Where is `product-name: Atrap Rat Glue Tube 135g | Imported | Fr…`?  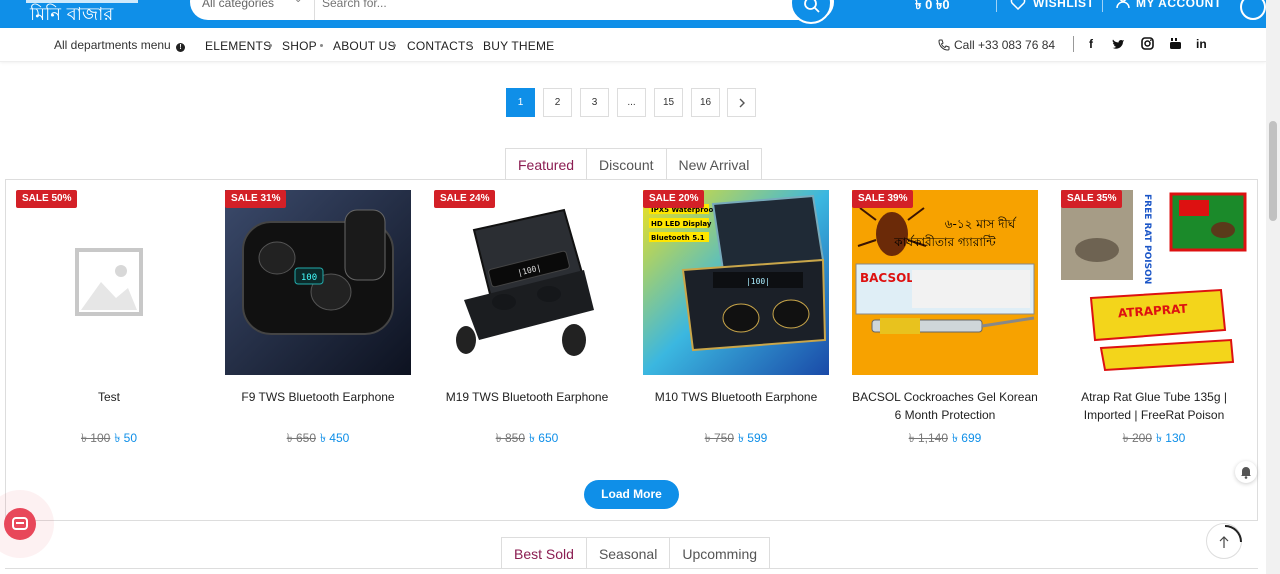
product-name: Atrap Rat Glue Tube 135g | Imported | Fr… is located at coordinates (1154, 406).